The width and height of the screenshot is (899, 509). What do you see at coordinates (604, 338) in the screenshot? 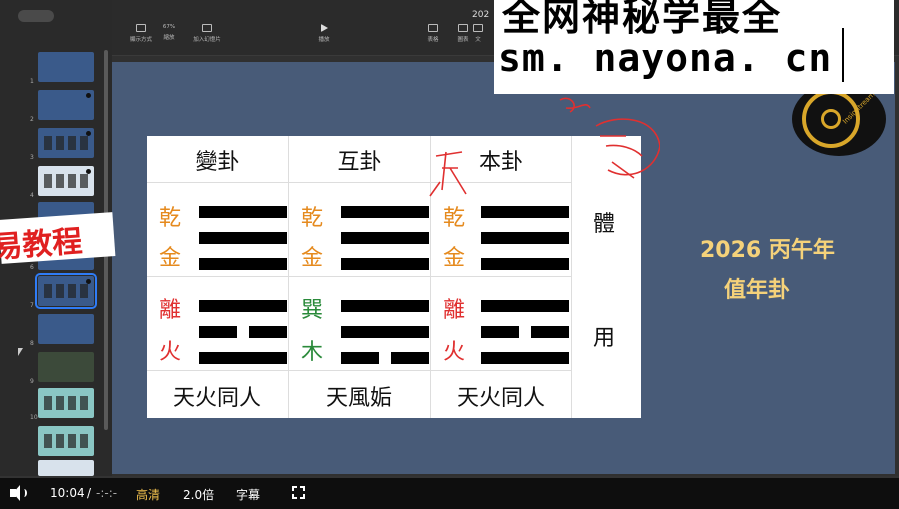
I see `role-yong: 用` at bounding box center [604, 338].